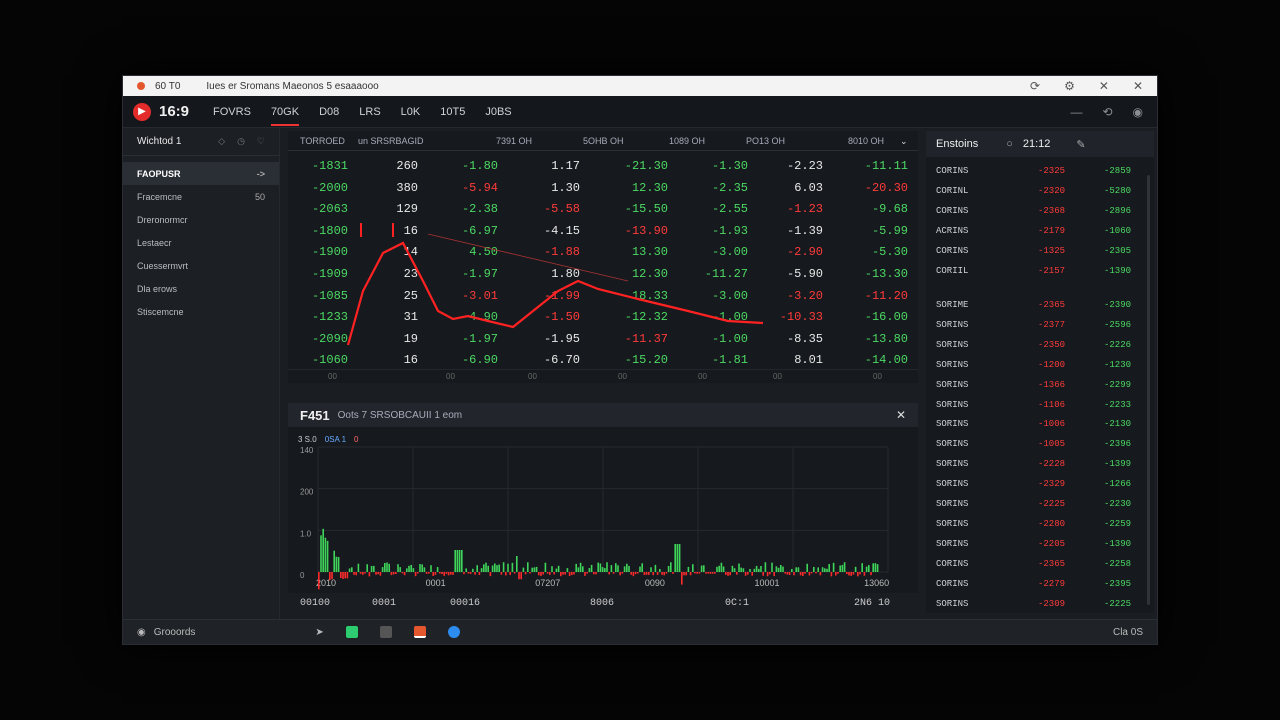  What do you see at coordinates (201, 265) in the screenshot?
I see `sidebar-item: Cuessermvrt` at bounding box center [201, 265].